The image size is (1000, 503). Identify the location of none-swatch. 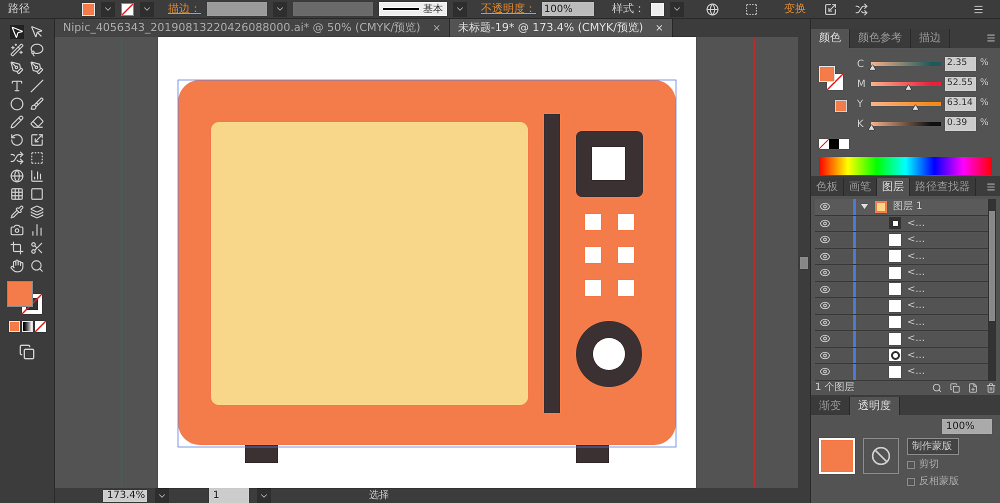
(824, 143).